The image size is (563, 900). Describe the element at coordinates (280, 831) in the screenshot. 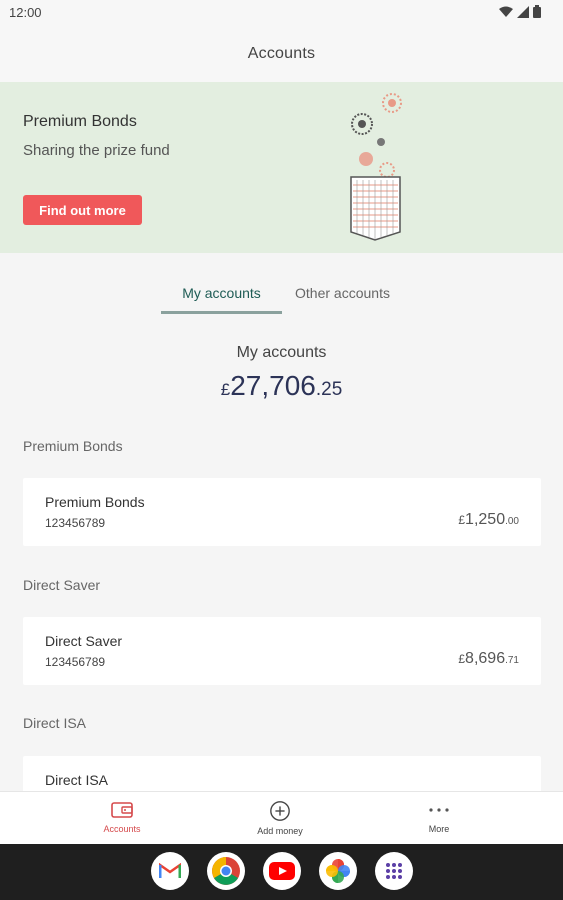

I see `nav-label: Add money` at that location.